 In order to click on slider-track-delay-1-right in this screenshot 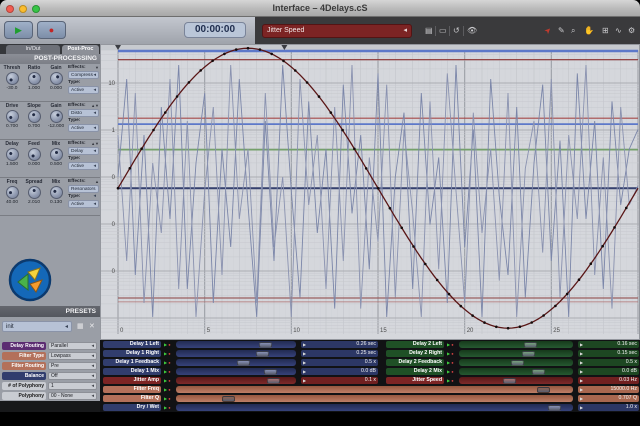, I will do `click(236, 353)`.